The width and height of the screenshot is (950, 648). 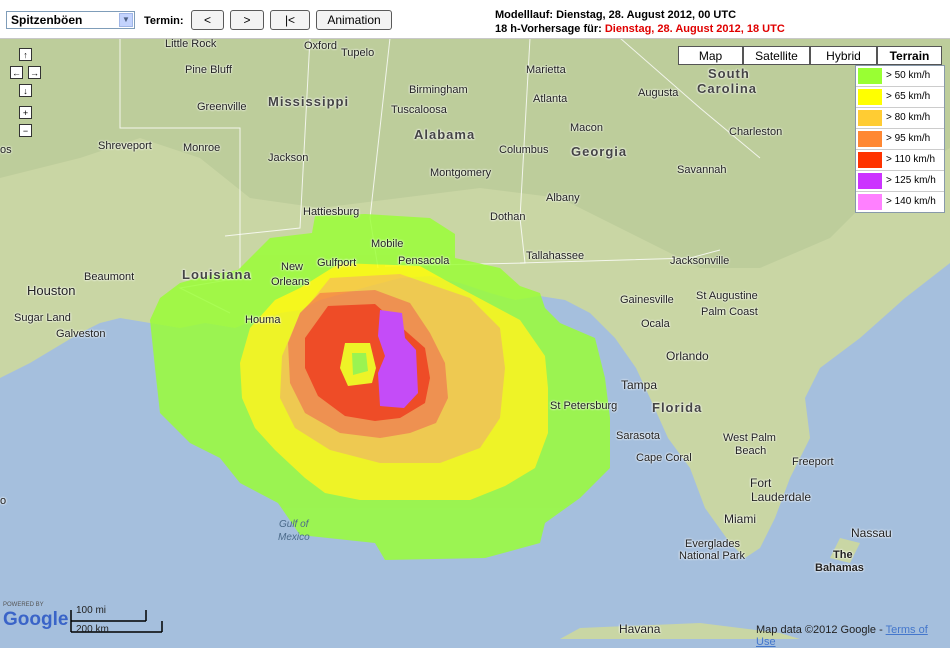 What do you see at coordinates (729, 73) in the screenshot?
I see `state-label: South` at bounding box center [729, 73].